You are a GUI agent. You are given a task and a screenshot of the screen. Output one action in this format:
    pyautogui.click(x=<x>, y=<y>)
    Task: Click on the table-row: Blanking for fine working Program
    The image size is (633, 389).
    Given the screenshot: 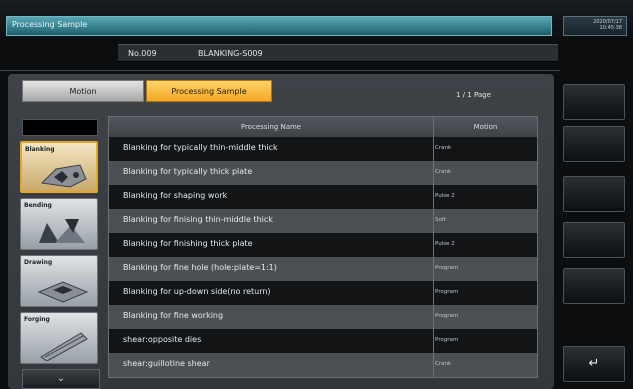 What is the action you would take?
    pyautogui.click(x=323, y=317)
    